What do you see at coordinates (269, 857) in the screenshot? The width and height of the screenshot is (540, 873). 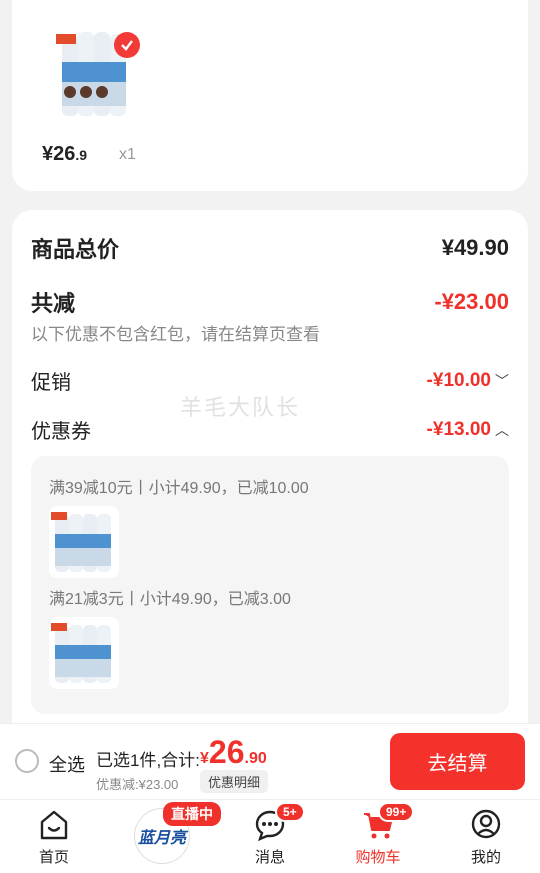 I see `tab-messages-label: 消息` at bounding box center [269, 857].